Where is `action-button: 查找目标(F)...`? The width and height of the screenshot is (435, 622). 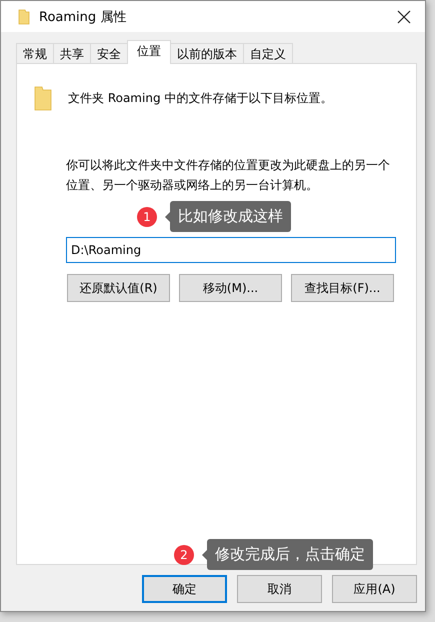
action-button: 查找目标(F)... is located at coordinates (342, 288).